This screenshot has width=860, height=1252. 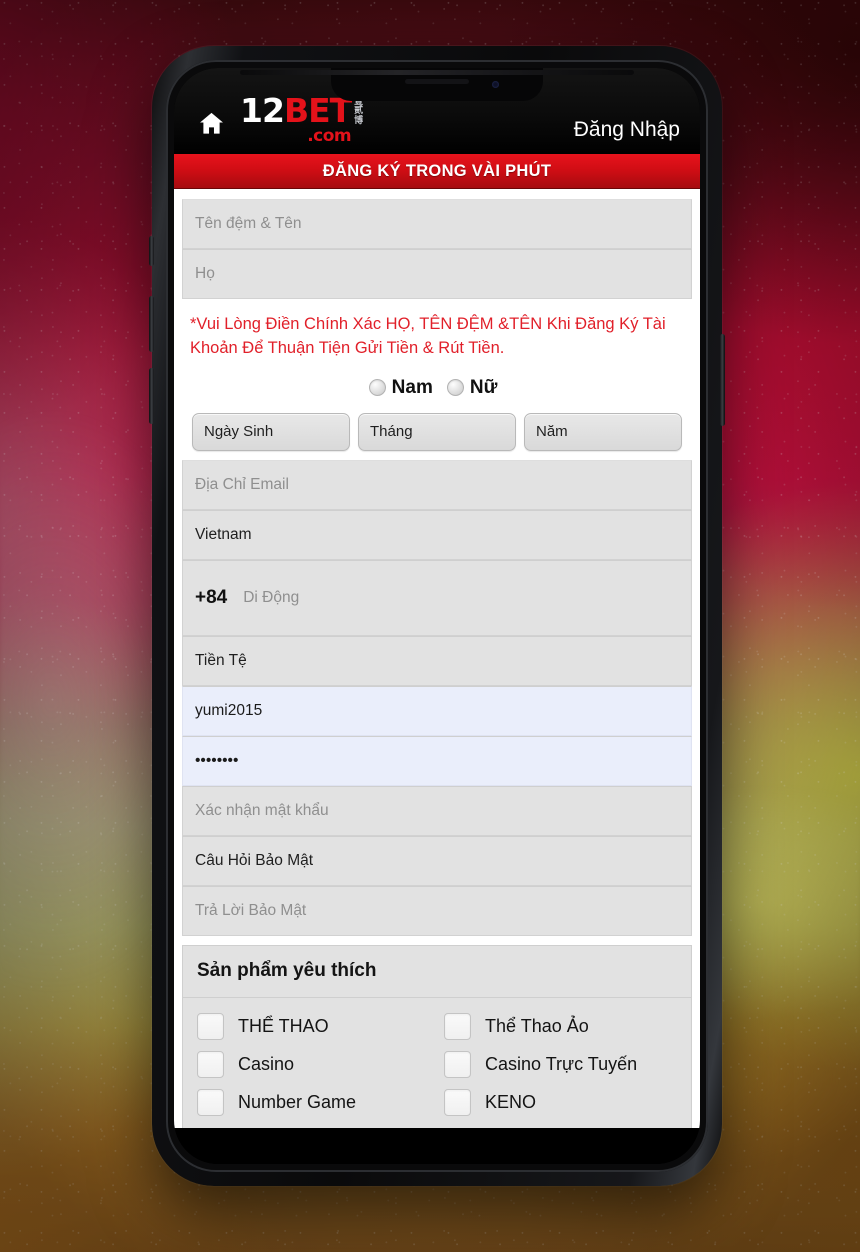 What do you see at coordinates (495, 84) in the screenshot?
I see `front-camera` at bounding box center [495, 84].